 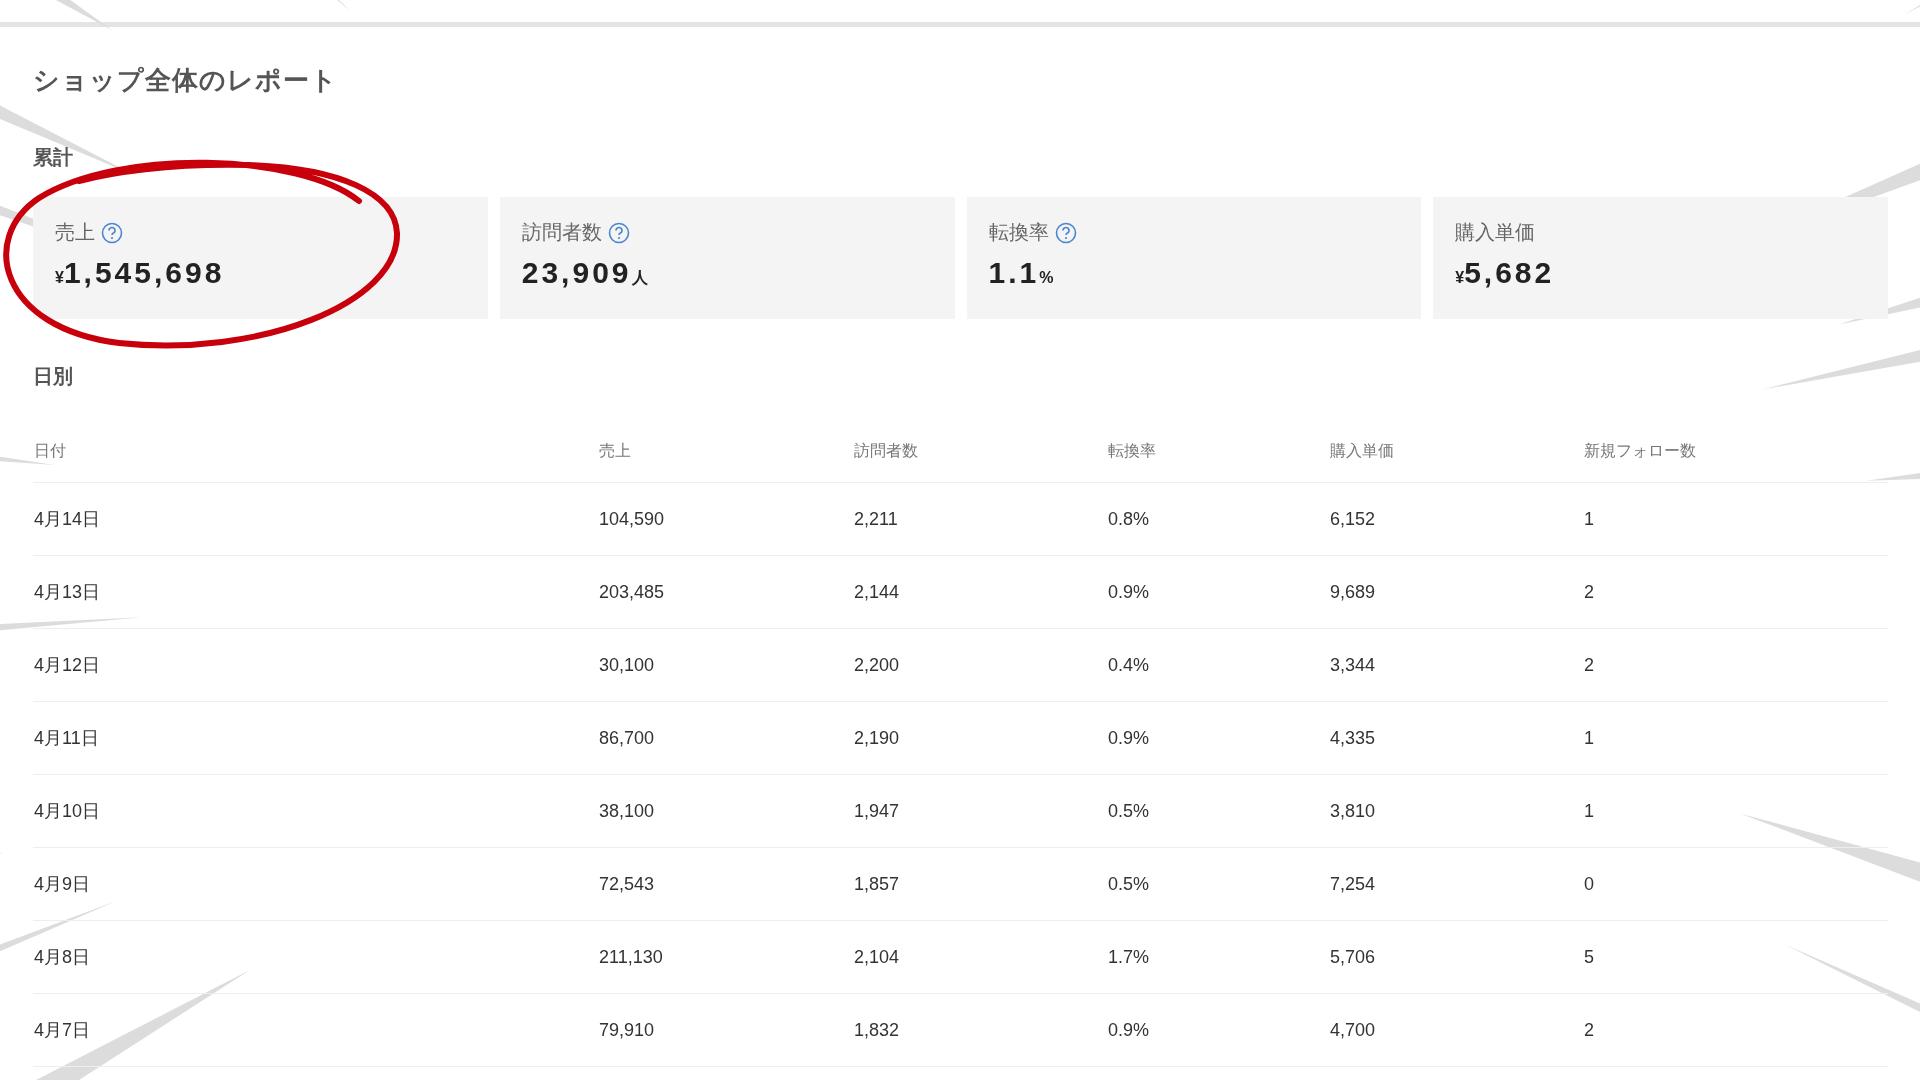 I want to click on table-cell: 38,100, so click(x=627, y=810).